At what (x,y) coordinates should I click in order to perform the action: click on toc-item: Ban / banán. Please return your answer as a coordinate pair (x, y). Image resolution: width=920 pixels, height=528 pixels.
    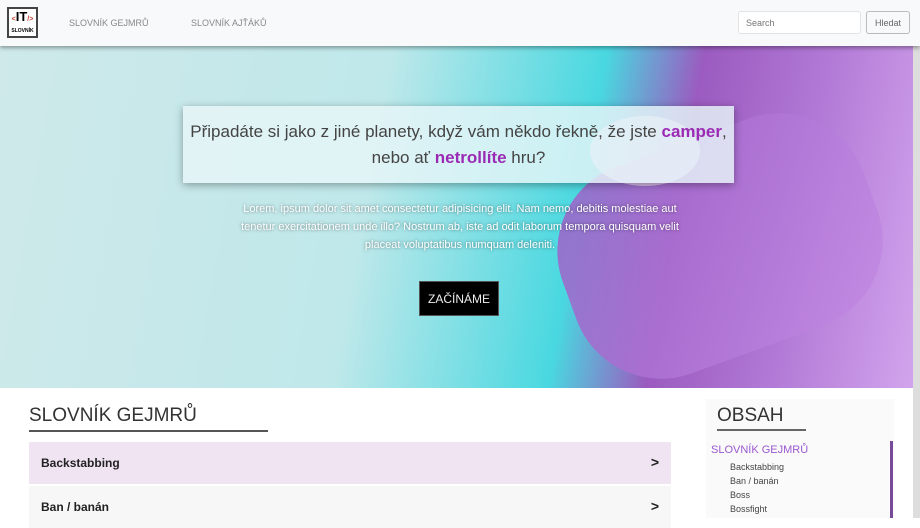
    Looking at the image, I should click on (754, 481).